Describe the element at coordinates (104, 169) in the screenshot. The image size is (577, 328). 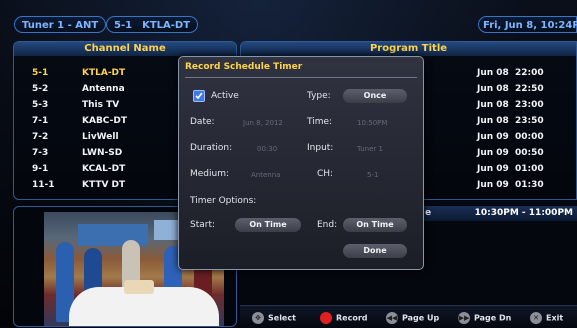
I see `channel-name: KCAL-DT` at that location.